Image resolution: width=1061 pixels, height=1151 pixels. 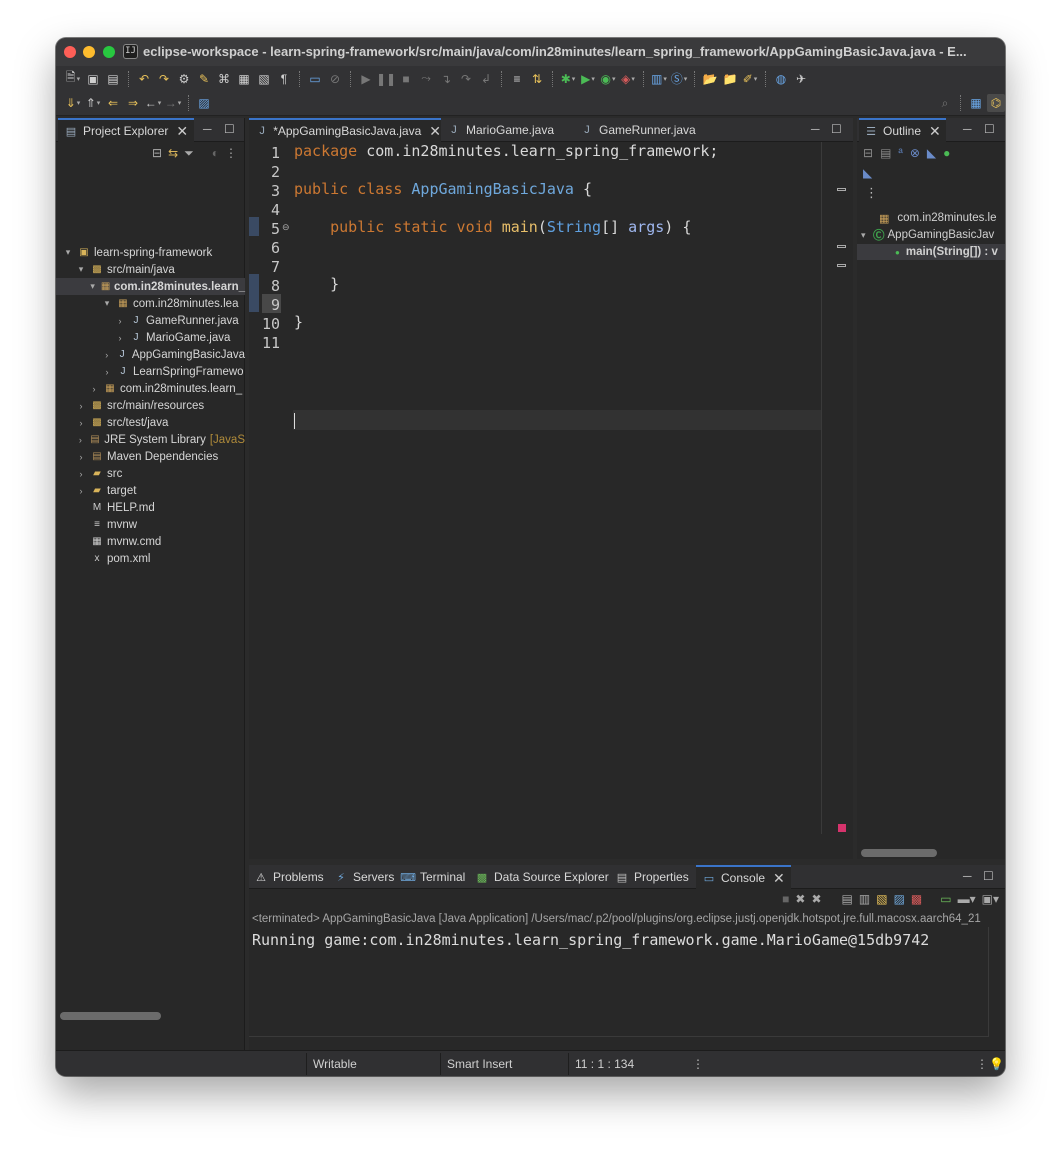 What do you see at coordinates (931, 252) in the screenshot?
I see `outline-item-main: ● main(String[]) : v` at bounding box center [931, 252].